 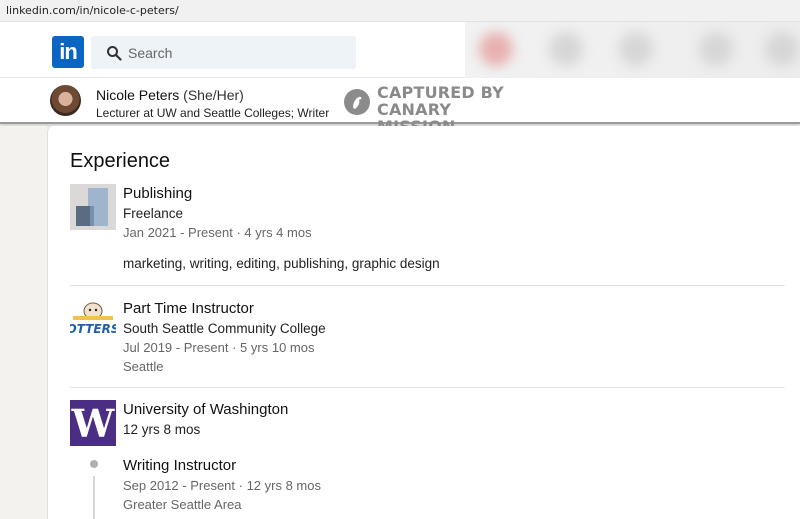 What do you see at coordinates (224, 328) in the screenshot?
I see `company-name: South Seattle Community College` at bounding box center [224, 328].